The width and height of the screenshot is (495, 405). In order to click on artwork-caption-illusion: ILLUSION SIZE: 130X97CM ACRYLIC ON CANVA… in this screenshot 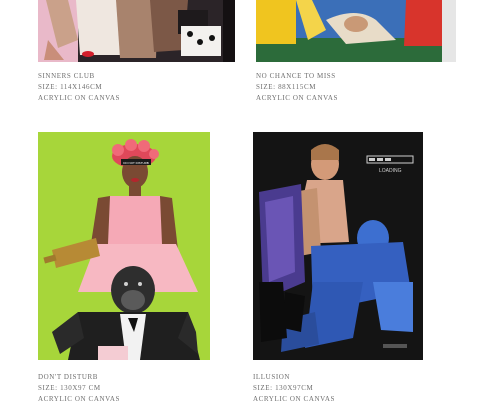, I will do `click(294, 388)`.